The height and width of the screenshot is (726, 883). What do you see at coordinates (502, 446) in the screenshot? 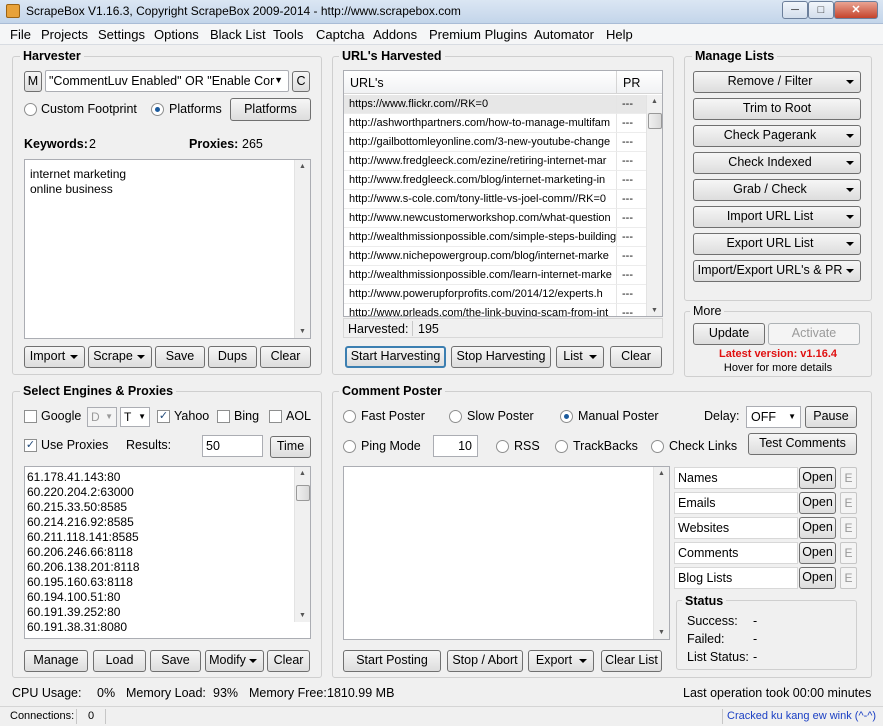
I see `rss-radio` at bounding box center [502, 446].